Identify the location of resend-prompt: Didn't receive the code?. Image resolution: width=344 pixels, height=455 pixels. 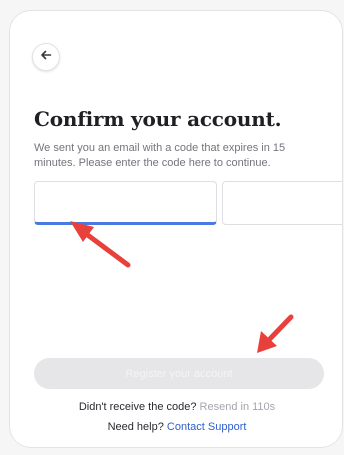
(137, 407).